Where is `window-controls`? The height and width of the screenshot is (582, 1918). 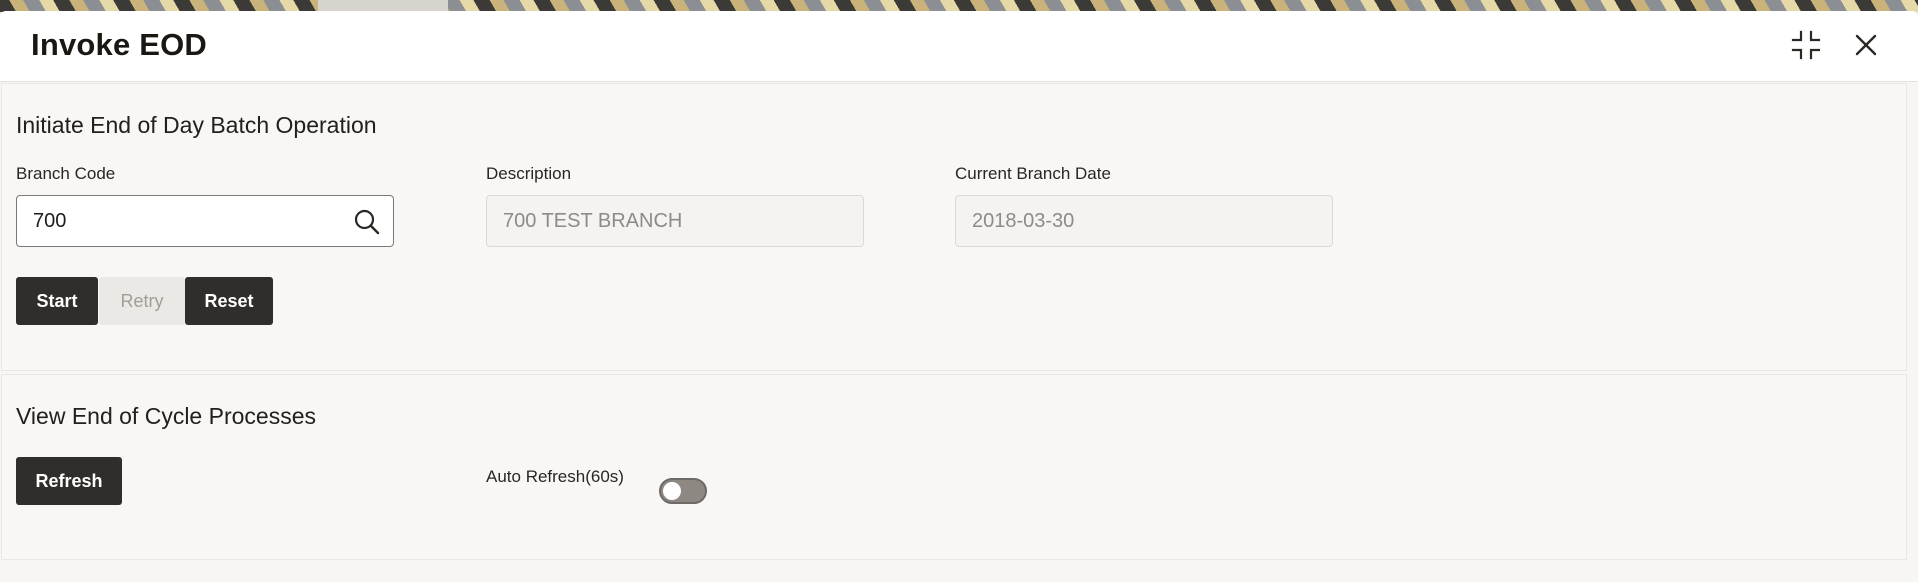
window-controls is located at coordinates (1836, 45).